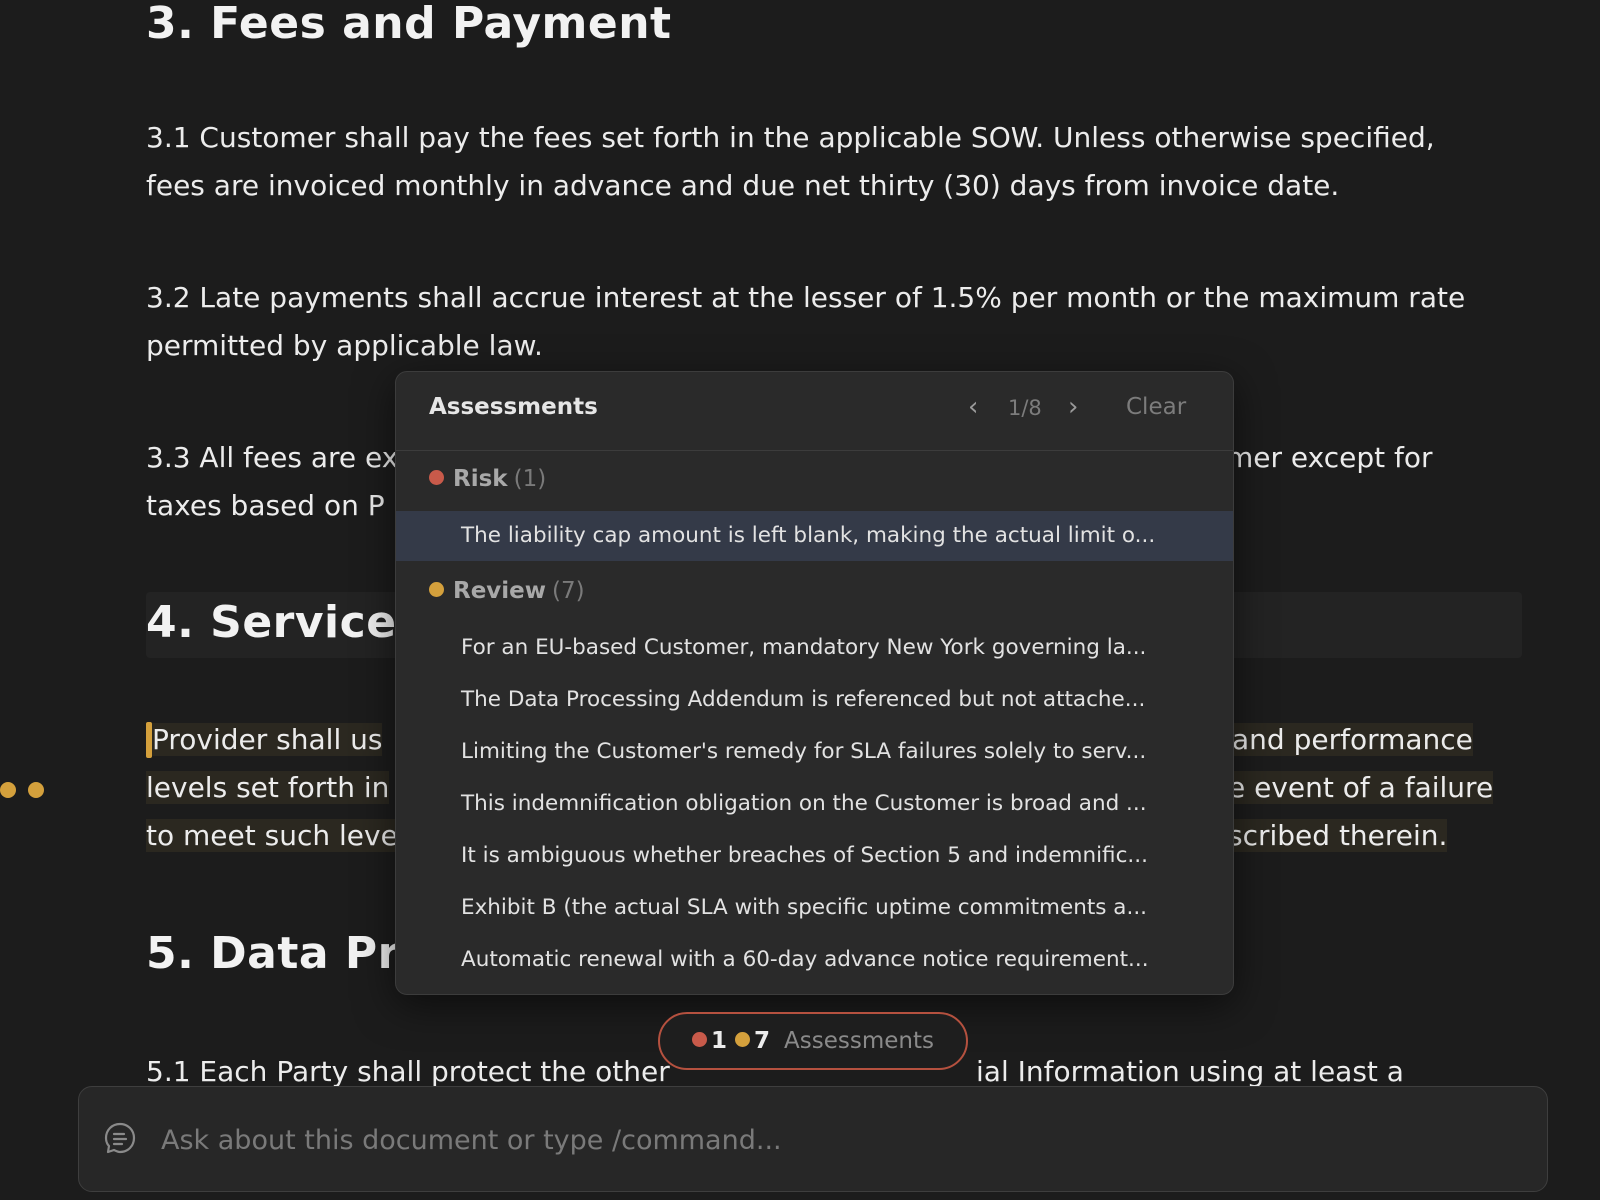  Describe the element at coordinates (409, 24) in the screenshot. I see `section-heading-fees: 3. Fees and Payment` at that location.